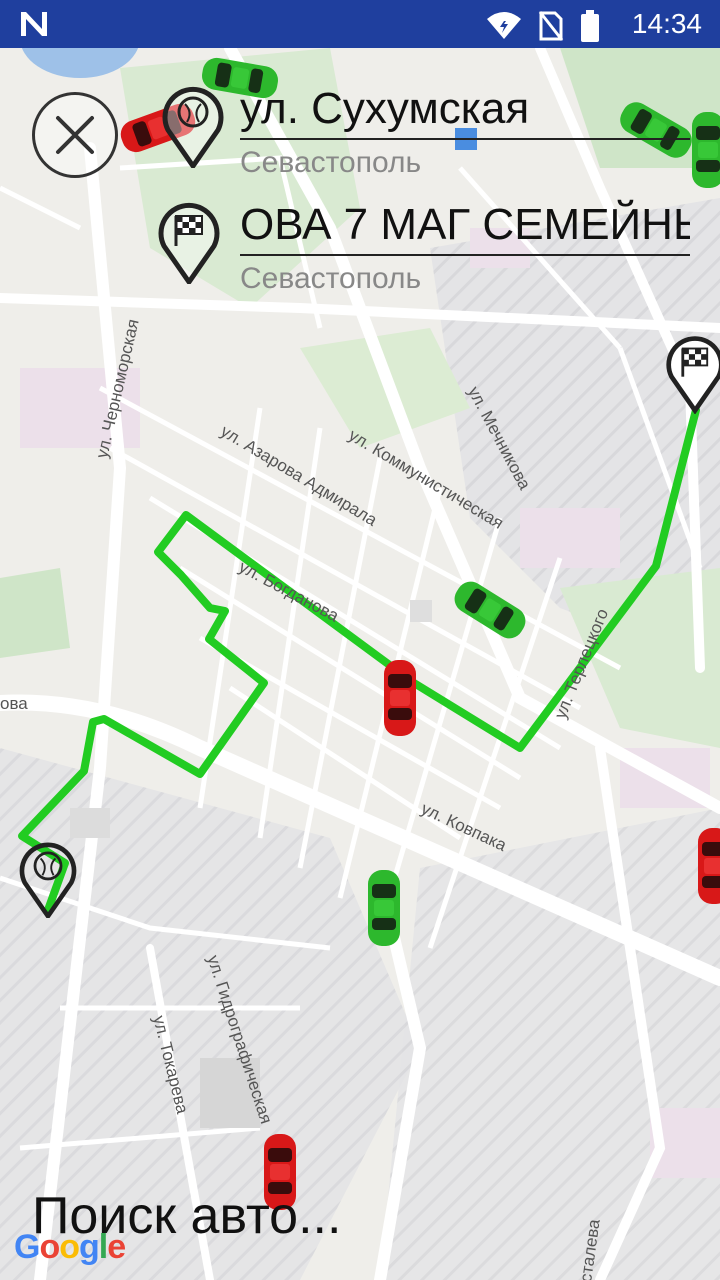 Image resolution: width=720 pixels, height=1280 pixels. I want to click on to-city: Севастополь, so click(331, 278).